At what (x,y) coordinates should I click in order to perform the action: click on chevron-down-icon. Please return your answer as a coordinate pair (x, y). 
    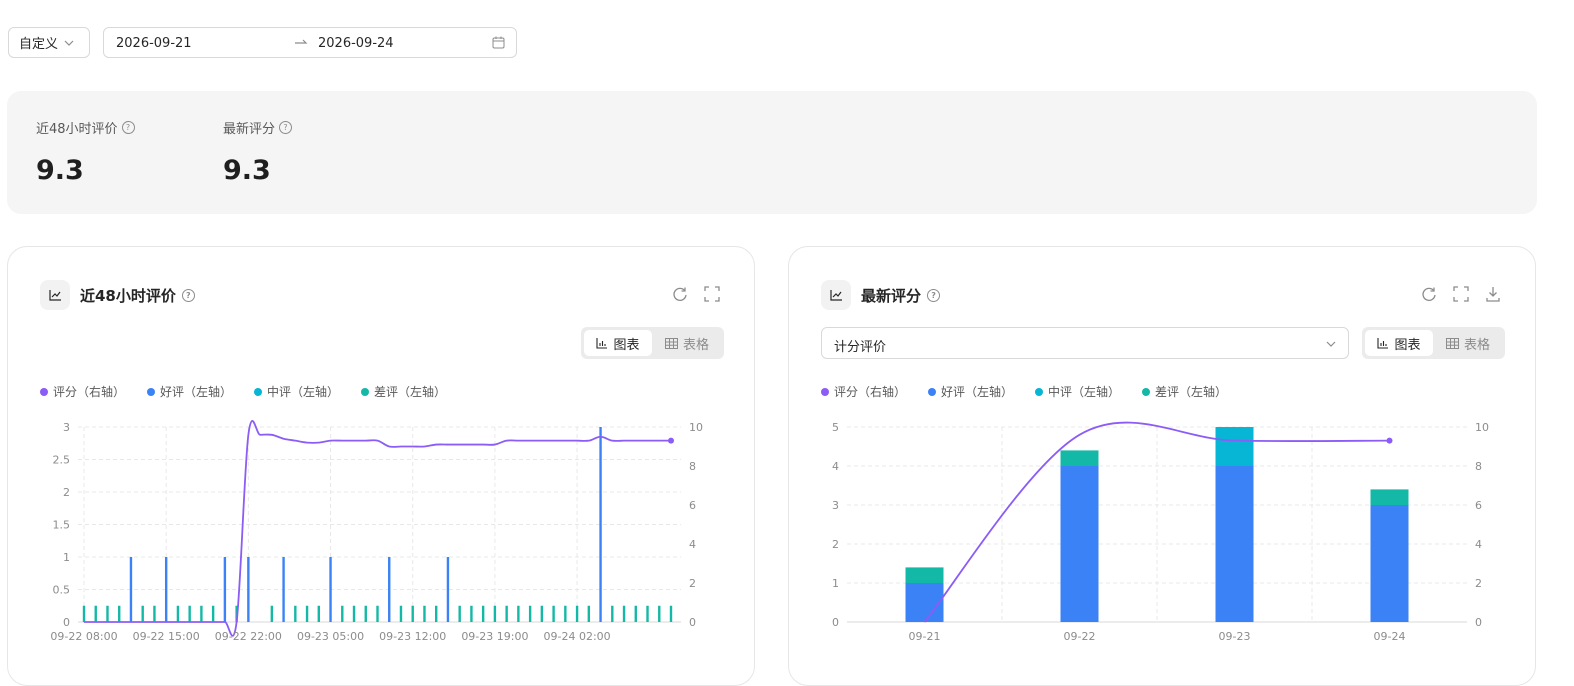
    Looking at the image, I should click on (1331, 344).